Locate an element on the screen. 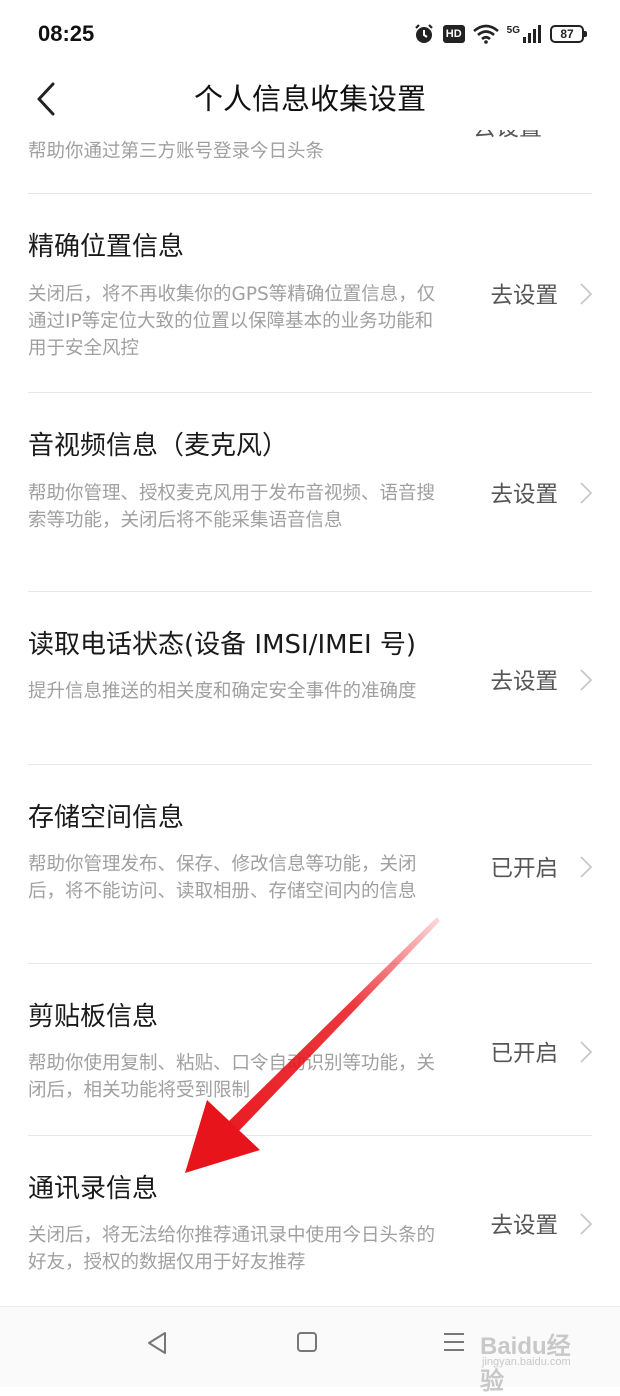  status-time: 08:25 is located at coordinates (66, 33).